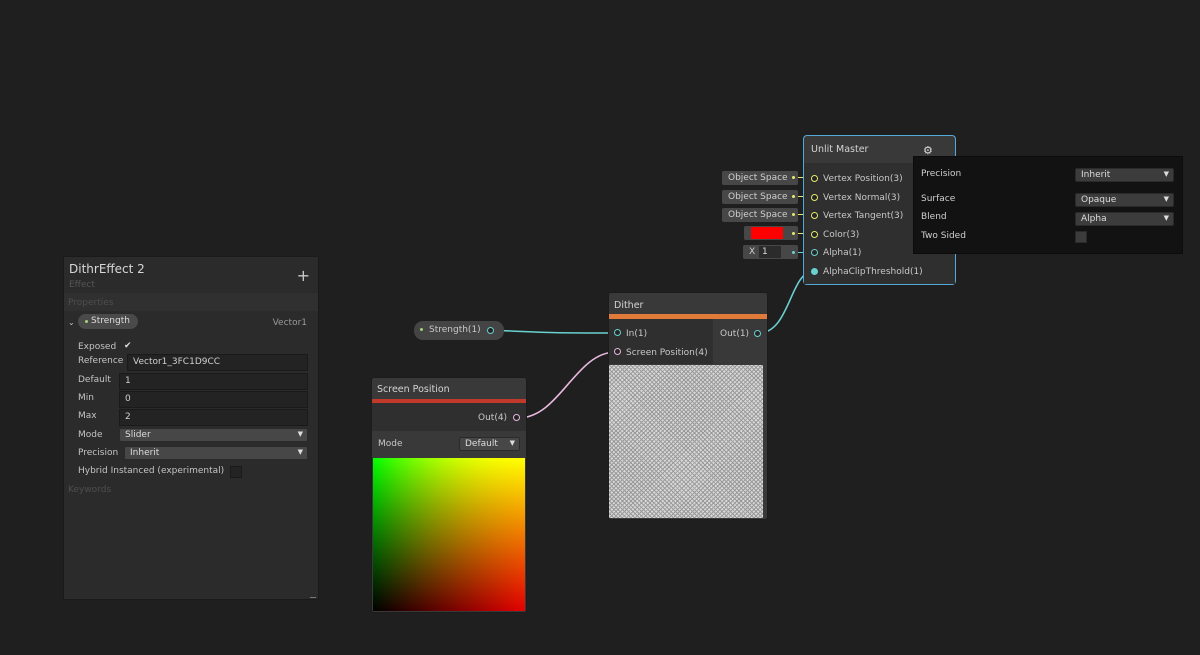 The image size is (1200, 655). What do you see at coordinates (236, 472) in the screenshot?
I see `hybrid-checkbox` at bounding box center [236, 472].